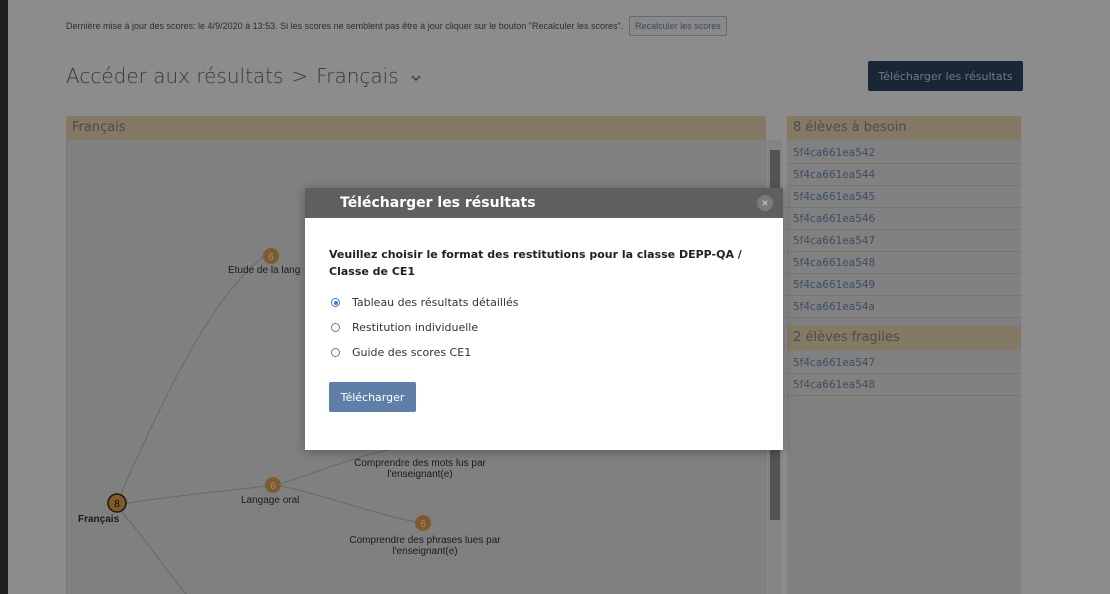 Image resolution: width=1110 pixels, height=594 pixels. I want to click on option-detailed-table: Tableau des résultats détaillés, so click(425, 302).